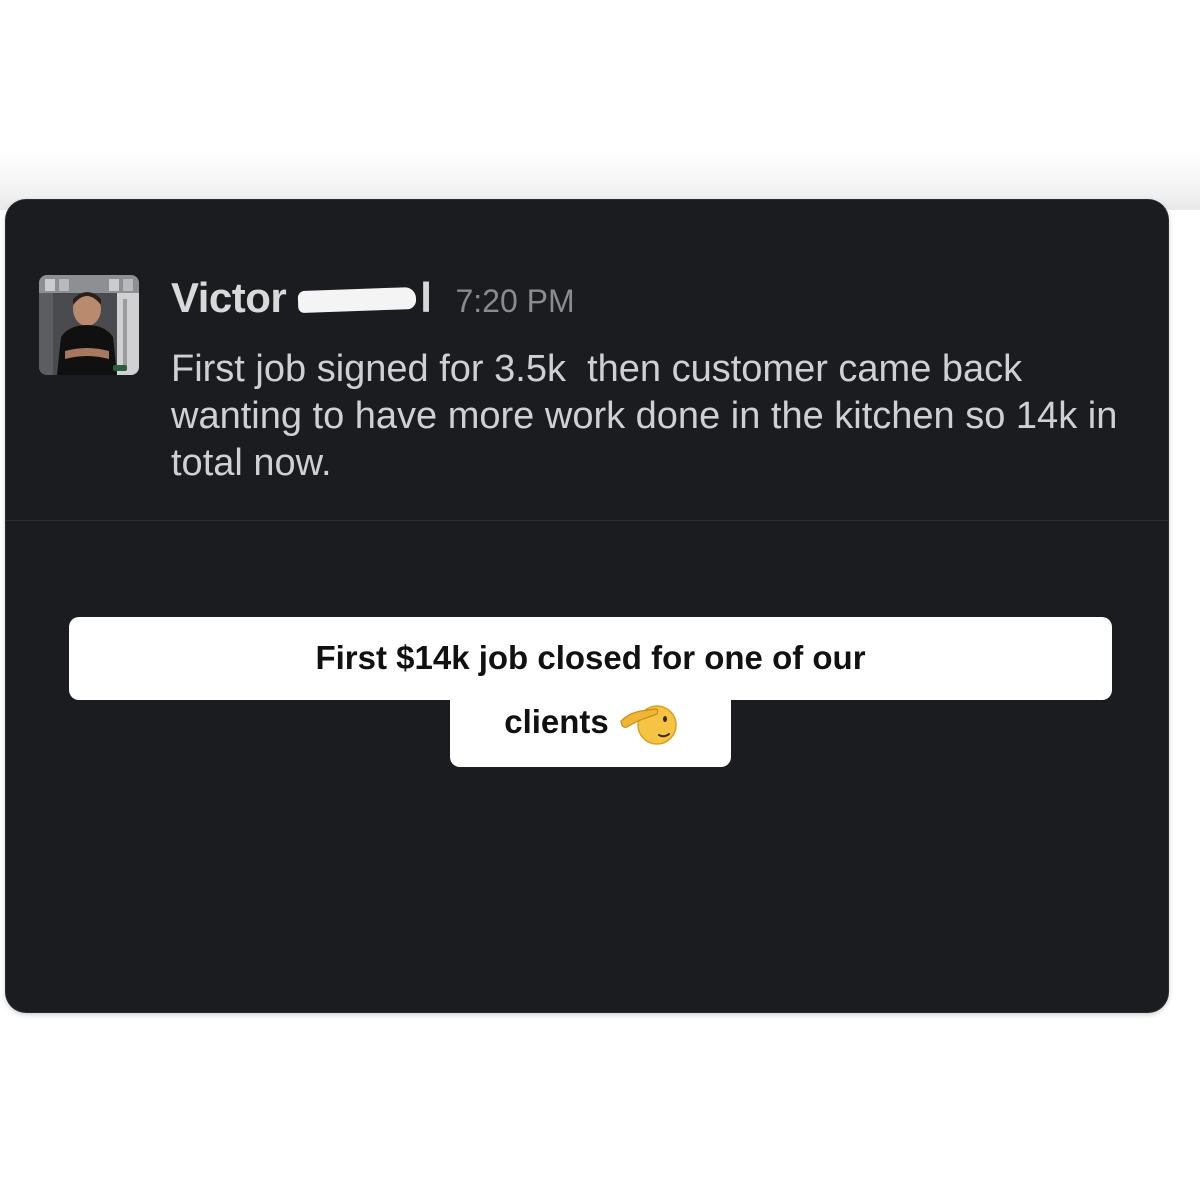 The width and height of the screenshot is (1200, 1200). Describe the element at coordinates (590, 657) in the screenshot. I see `caption-line1: First $14k job closed for one of our` at that location.